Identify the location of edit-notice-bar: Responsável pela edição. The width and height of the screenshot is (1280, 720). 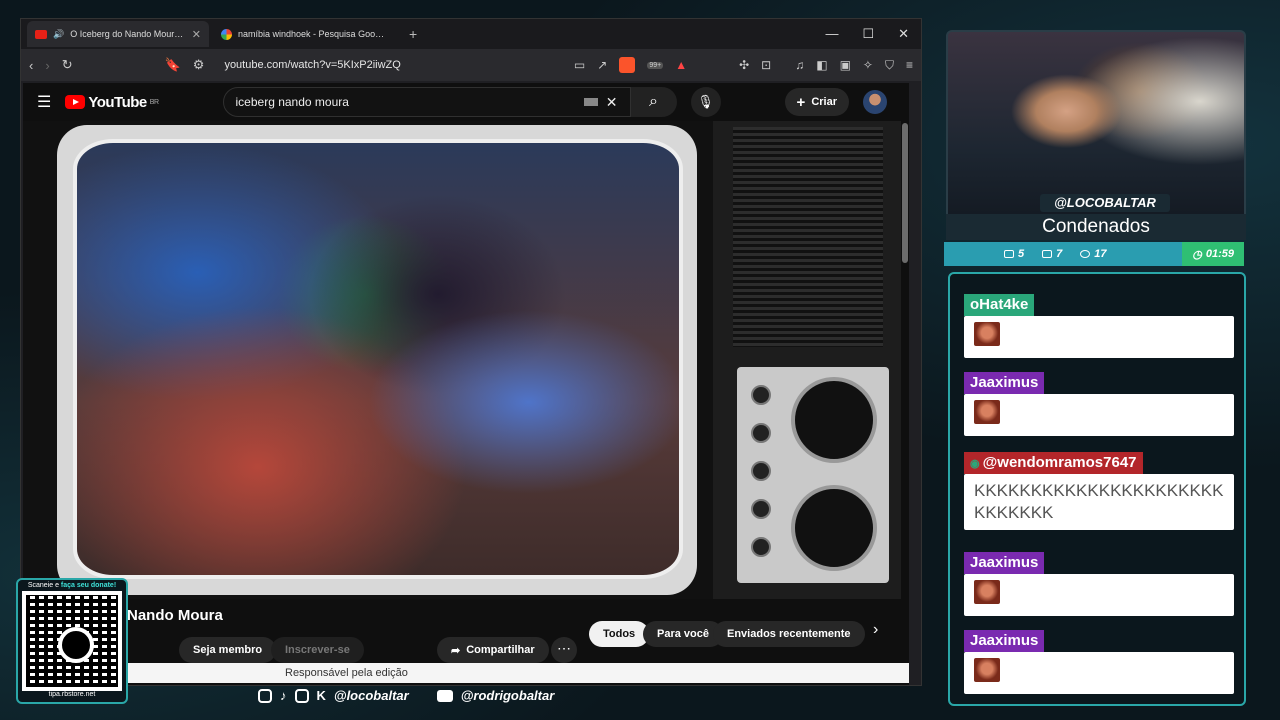
(466, 673).